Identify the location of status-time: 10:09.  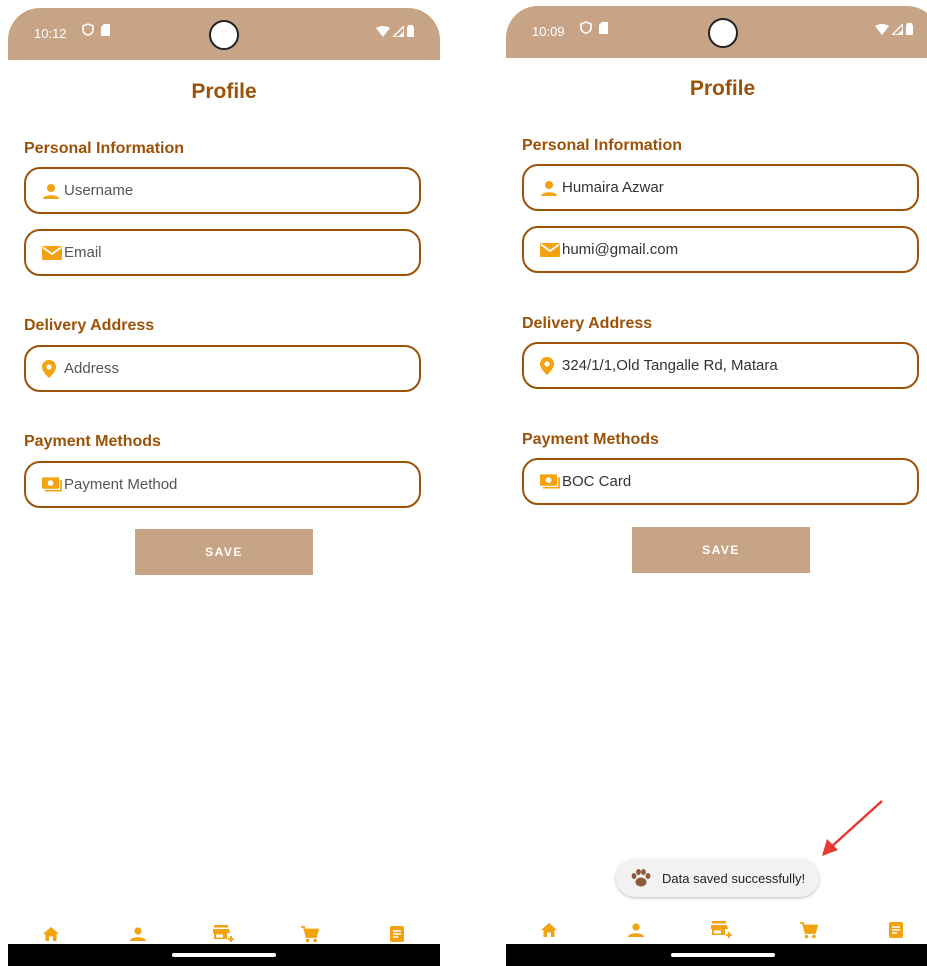
(548, 31).